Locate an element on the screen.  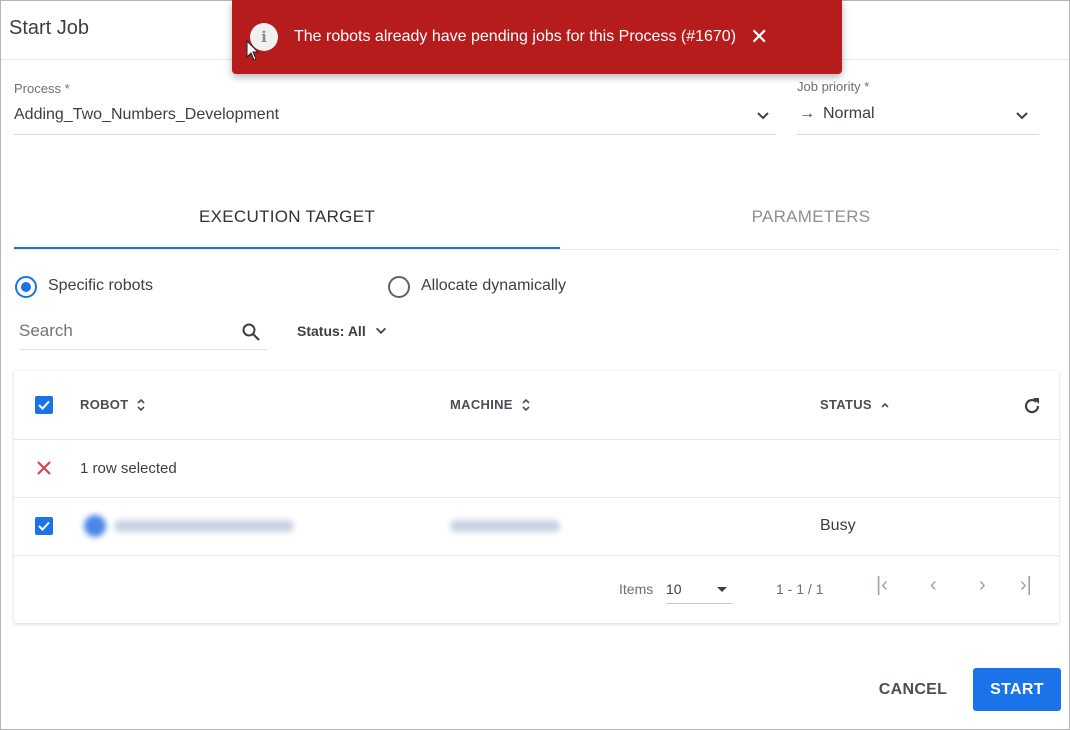
dialog-title: Start Job is located at coordinates (49, 28).